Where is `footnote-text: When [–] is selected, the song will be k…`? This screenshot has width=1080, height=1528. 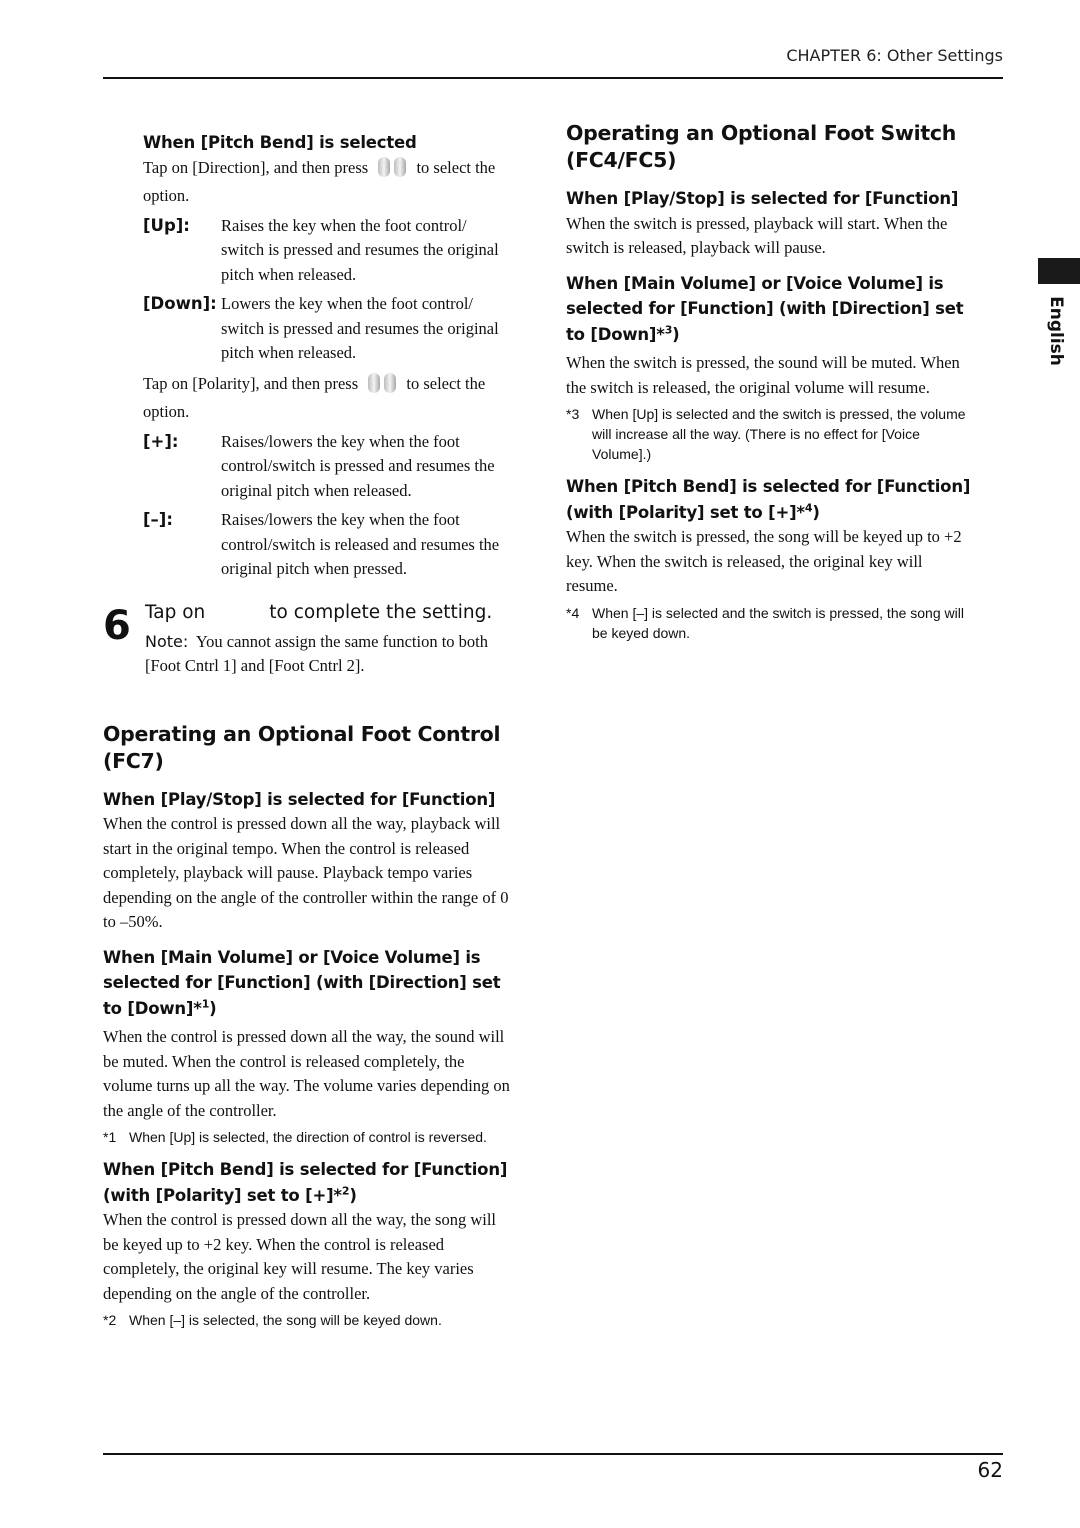 footnote-text: When [–] is selected, the song will be k… is located at coordinates (285, 1320).